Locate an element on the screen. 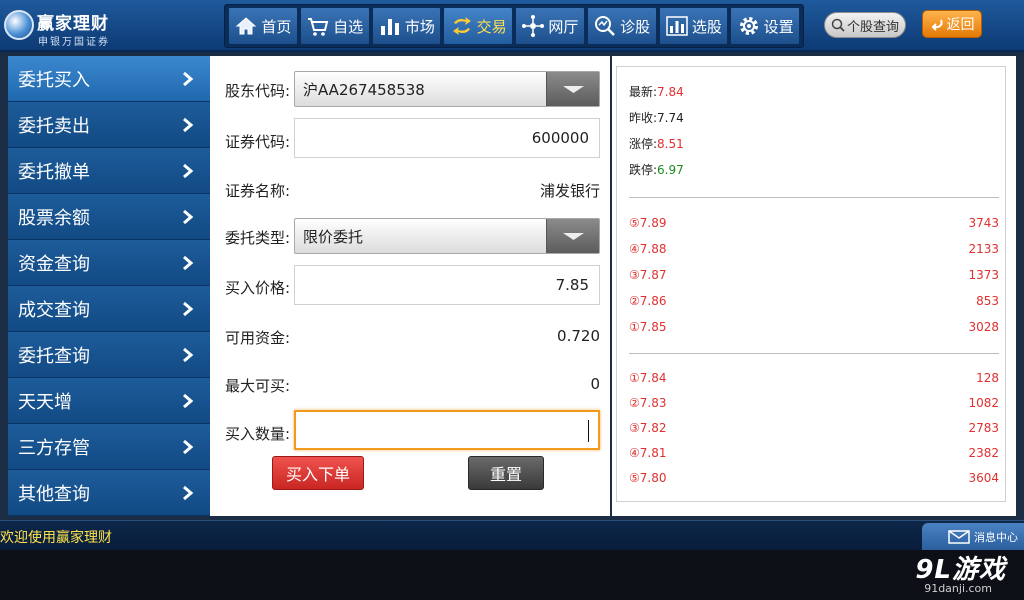 This screenshot has height=600, width=1024. ask-level: ② is located at coordinates (634, 301).